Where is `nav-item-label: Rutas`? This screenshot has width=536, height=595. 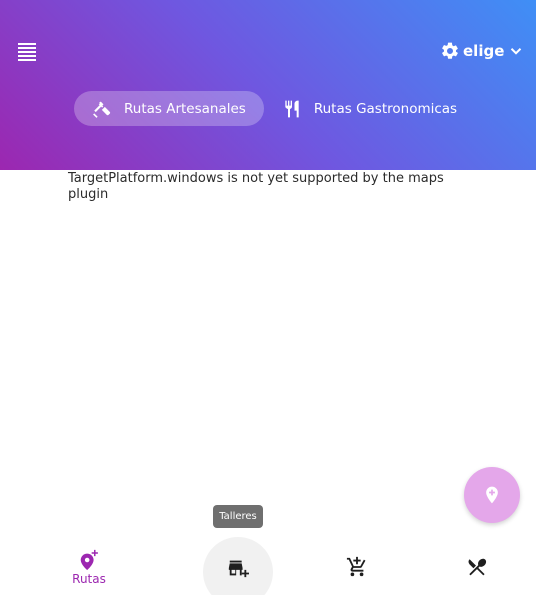
nav-item-label: Rutas is located at coordinates (89, 579).